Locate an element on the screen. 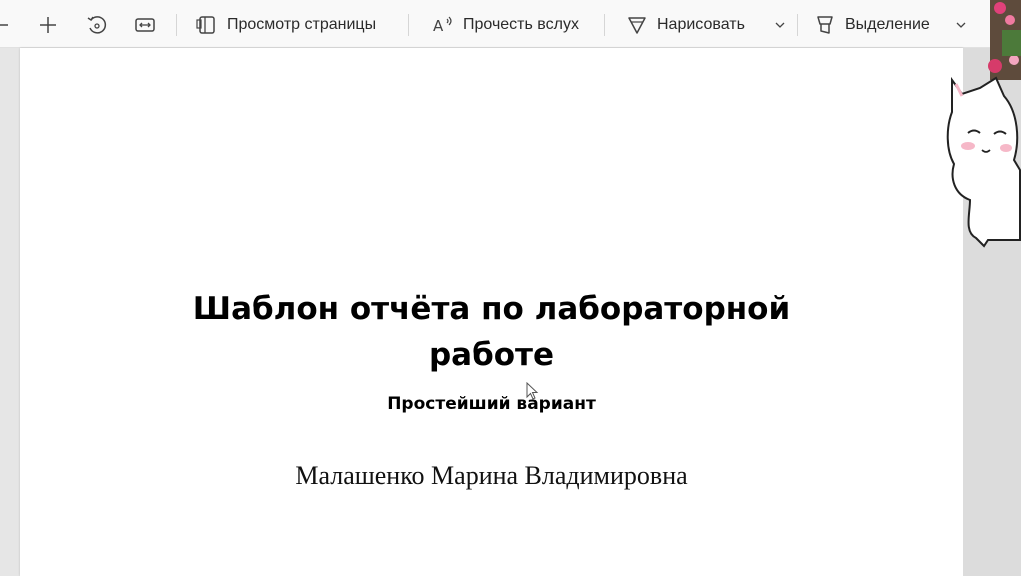 This screenshot has height=576, width=1021. highlight-button: Выделение is located at coordinates (872, 25).